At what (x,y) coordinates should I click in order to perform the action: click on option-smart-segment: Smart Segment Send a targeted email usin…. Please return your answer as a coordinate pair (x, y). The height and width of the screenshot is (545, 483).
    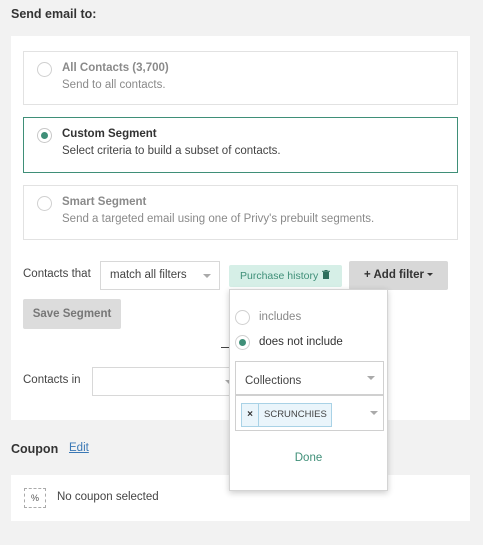
    Looking at the image, I should click on (240, 212).